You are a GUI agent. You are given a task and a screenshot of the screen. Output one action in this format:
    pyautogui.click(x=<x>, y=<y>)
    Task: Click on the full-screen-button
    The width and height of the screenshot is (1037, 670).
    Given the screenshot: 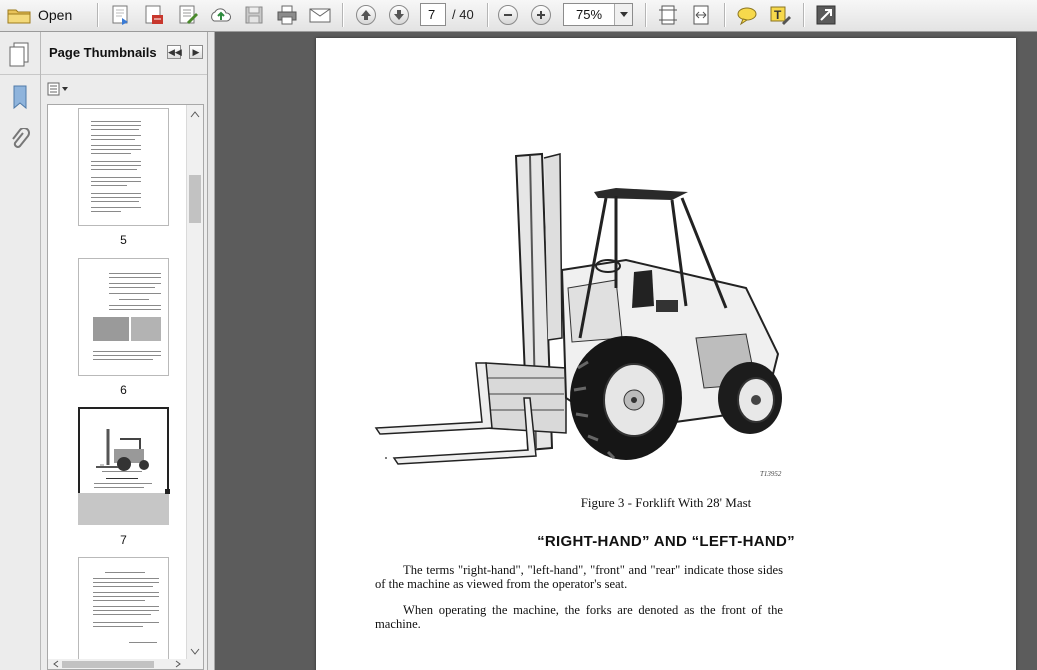 What is the action you would take?
    pyautogui.click(x=826, y=15)
    